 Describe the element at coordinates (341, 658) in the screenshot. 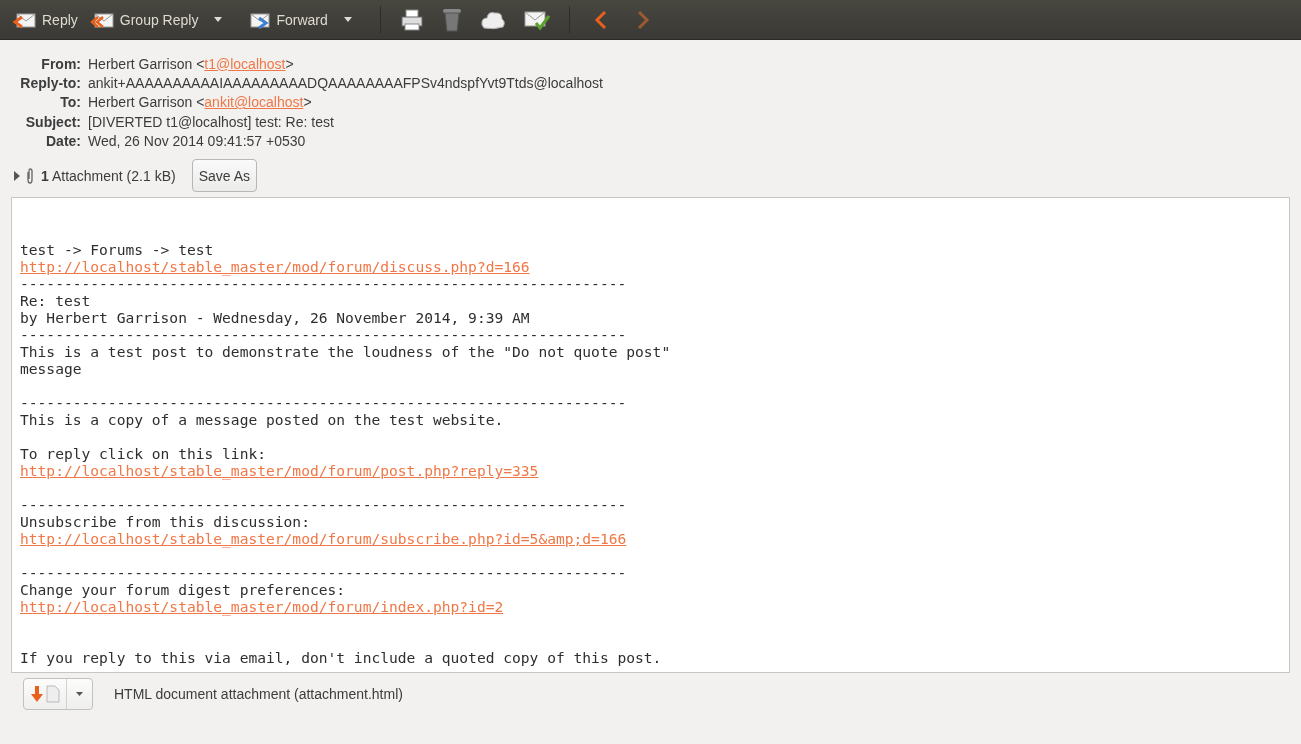

I see `body-text: If you reply to this via email, don't include a quoted copy of this post.` at that location.